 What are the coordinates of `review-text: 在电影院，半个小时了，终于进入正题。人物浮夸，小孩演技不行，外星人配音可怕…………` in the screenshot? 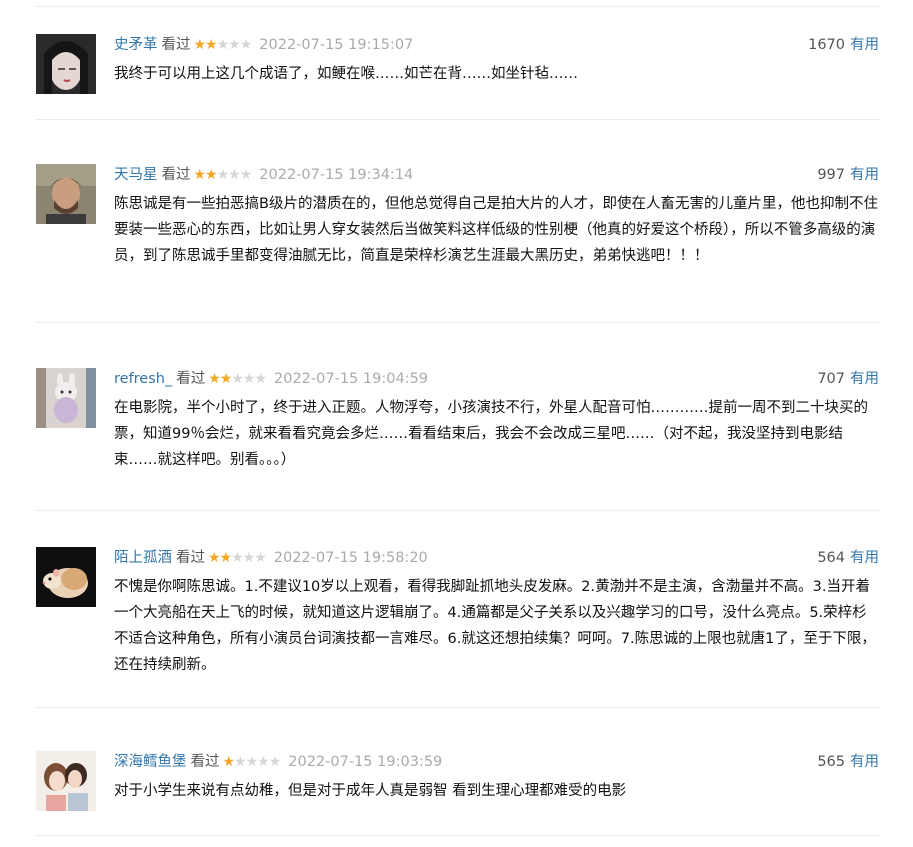 It's located at (491, 434).